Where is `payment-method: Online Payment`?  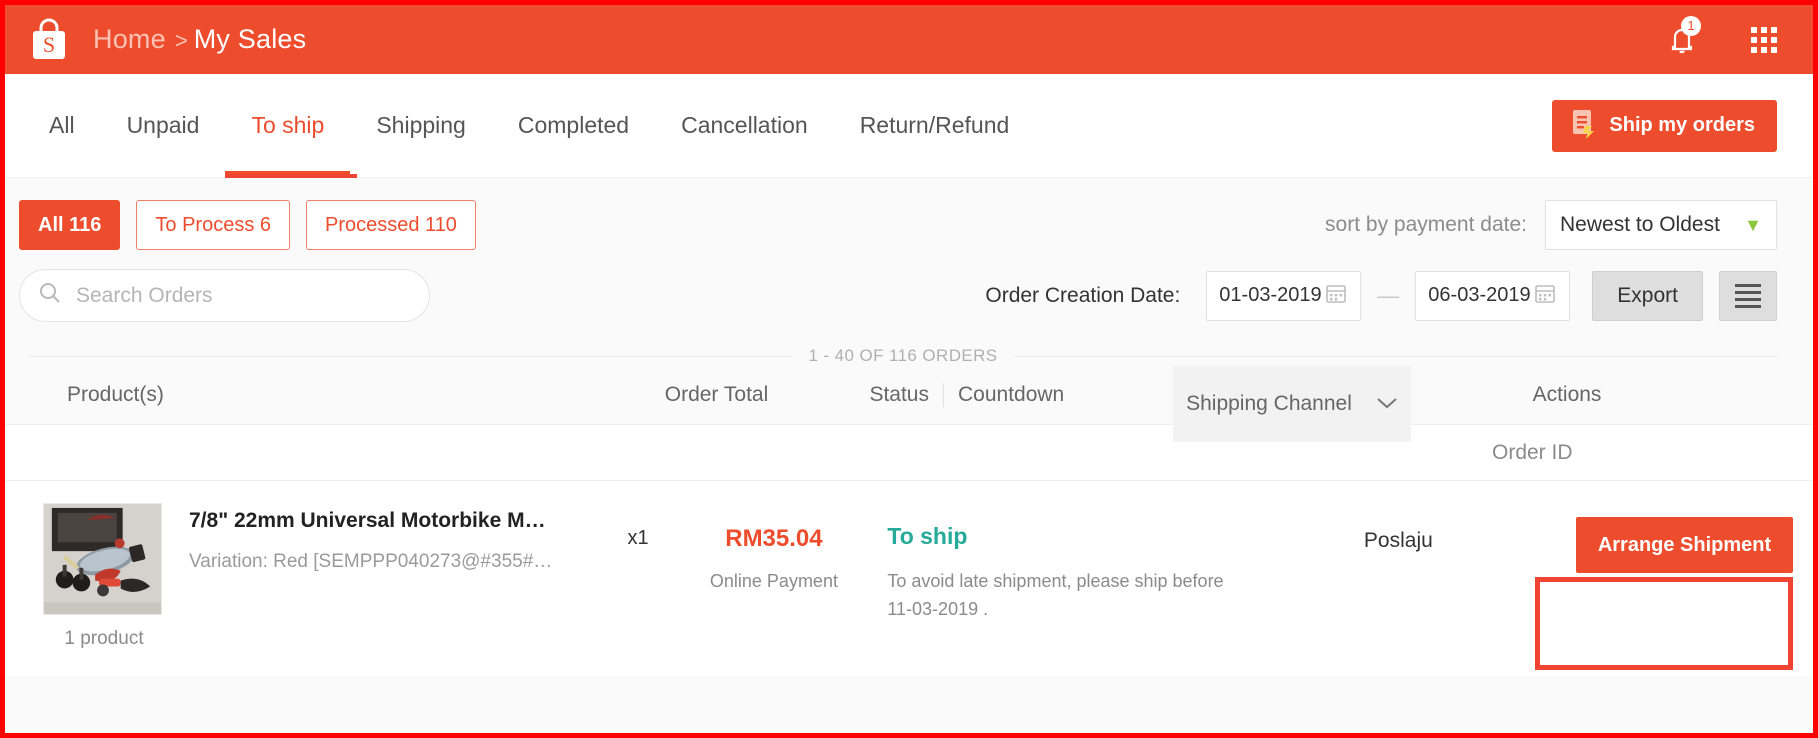 payment-method: Online Payment is located at coordinates (773, 581).